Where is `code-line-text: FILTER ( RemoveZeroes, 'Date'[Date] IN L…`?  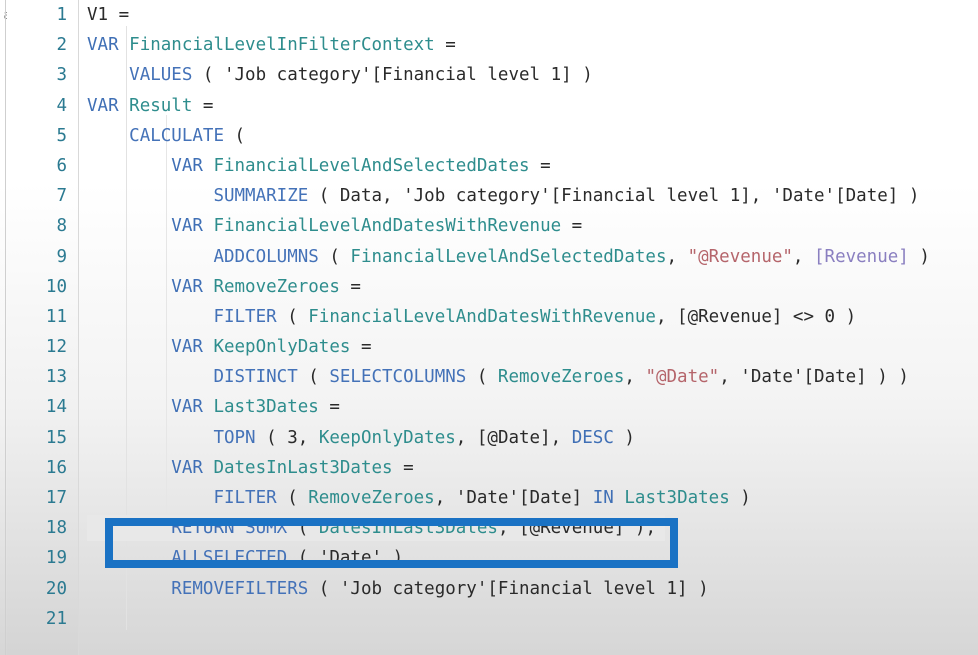 code-line-text: FILTER ( RemoveZeroes, 'Date'[Date] IN L… is located at coordinates (418, 498).